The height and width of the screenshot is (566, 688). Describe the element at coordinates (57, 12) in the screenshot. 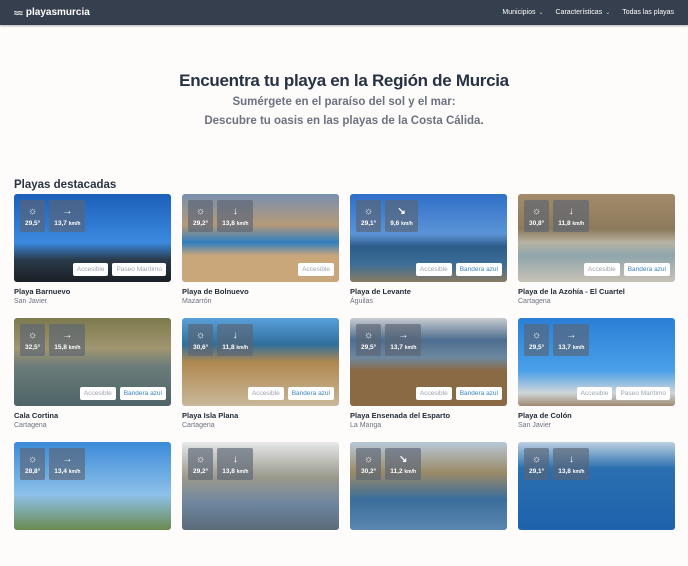

I see `logo-text: playasmurcia` at that location.